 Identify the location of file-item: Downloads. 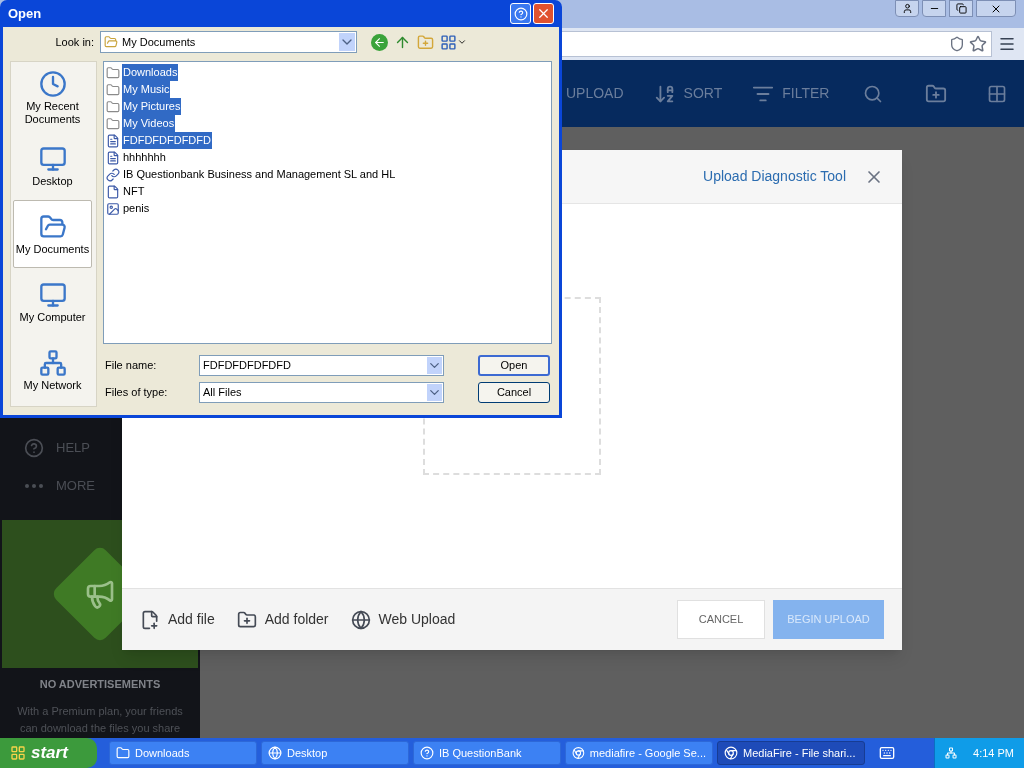
(150, 72).